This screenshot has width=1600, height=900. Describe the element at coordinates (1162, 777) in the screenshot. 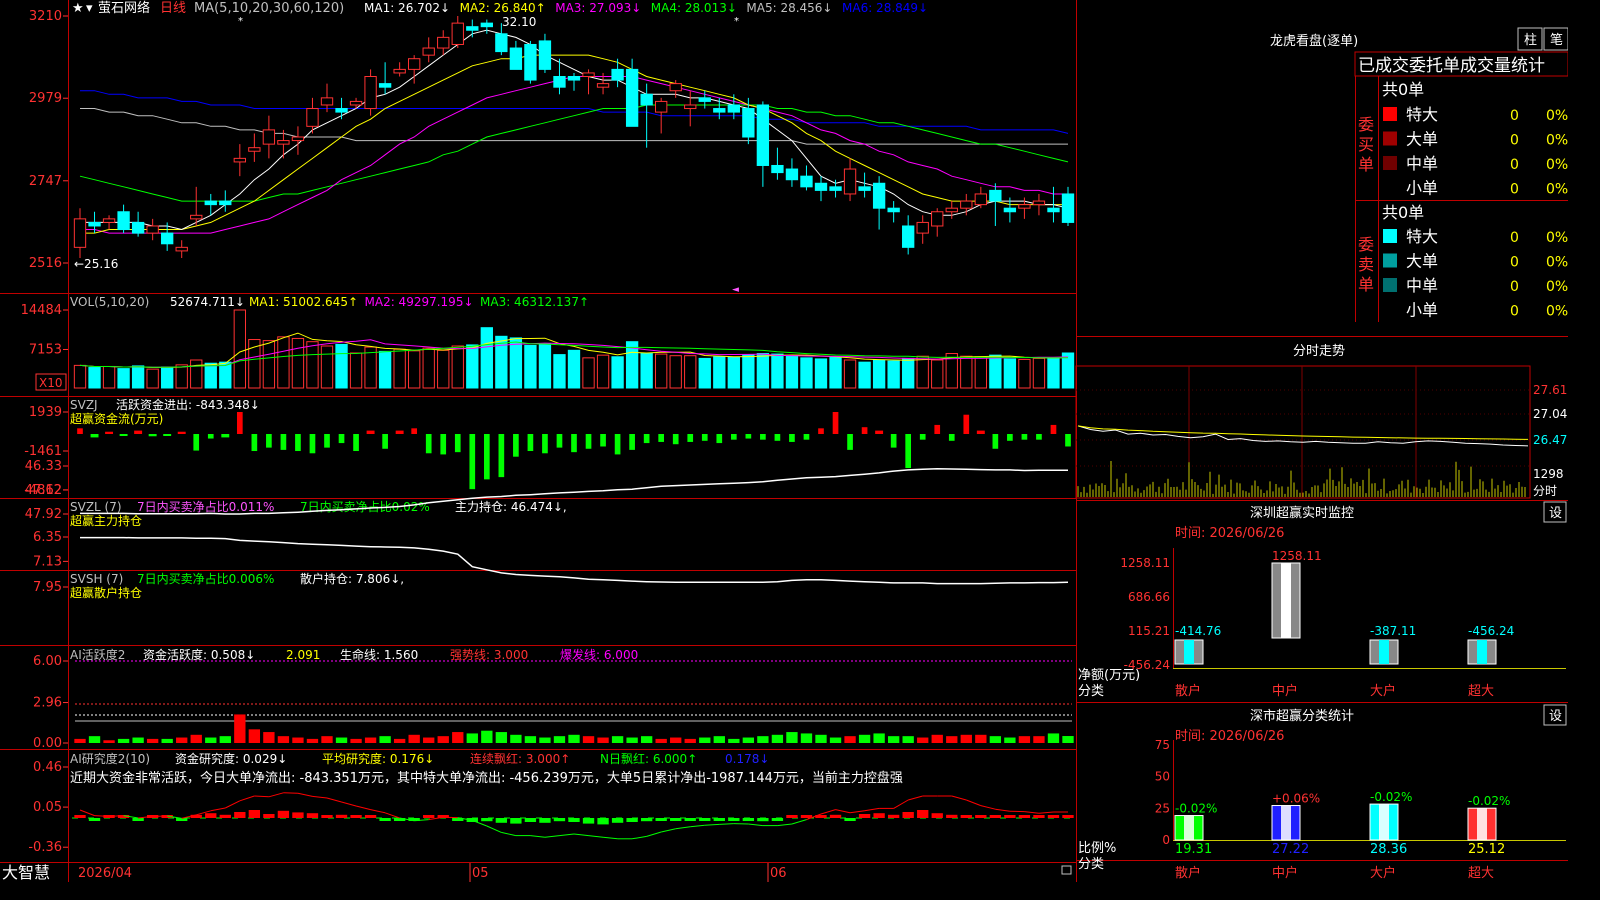

I see `szc-y-tick: 50` at that location.